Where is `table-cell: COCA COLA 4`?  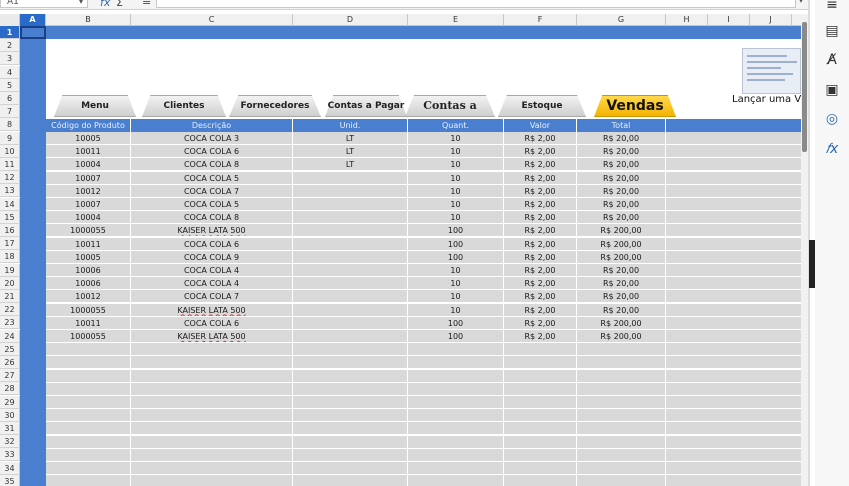
table-cell: COCA COLA 4 is located at coordinates (212, 284).